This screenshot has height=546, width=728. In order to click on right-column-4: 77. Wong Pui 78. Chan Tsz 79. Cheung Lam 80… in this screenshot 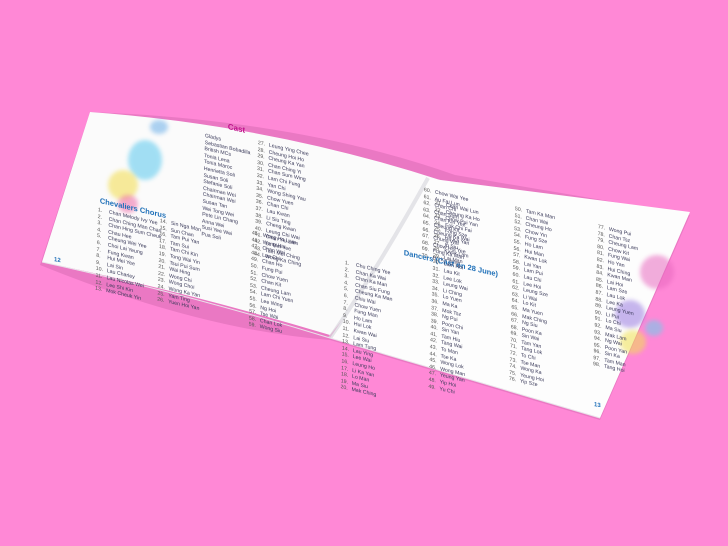, I will do `click(616, 300)`.